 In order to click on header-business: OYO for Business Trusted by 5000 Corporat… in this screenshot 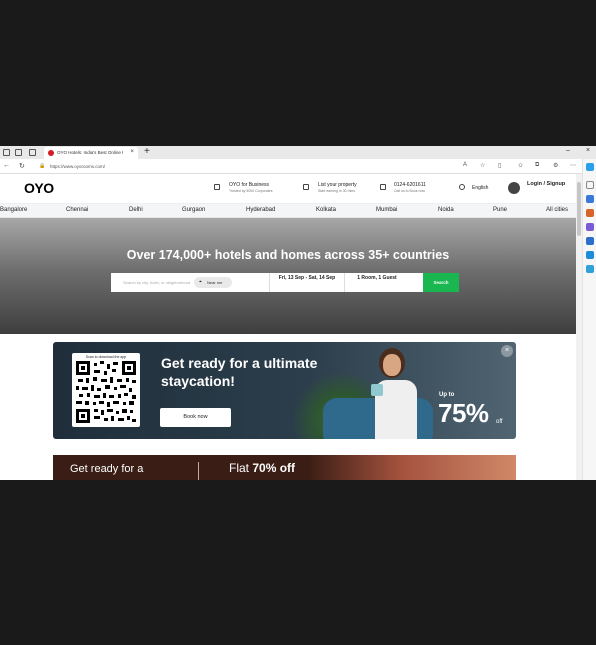, I will do `click(250, 187)`.